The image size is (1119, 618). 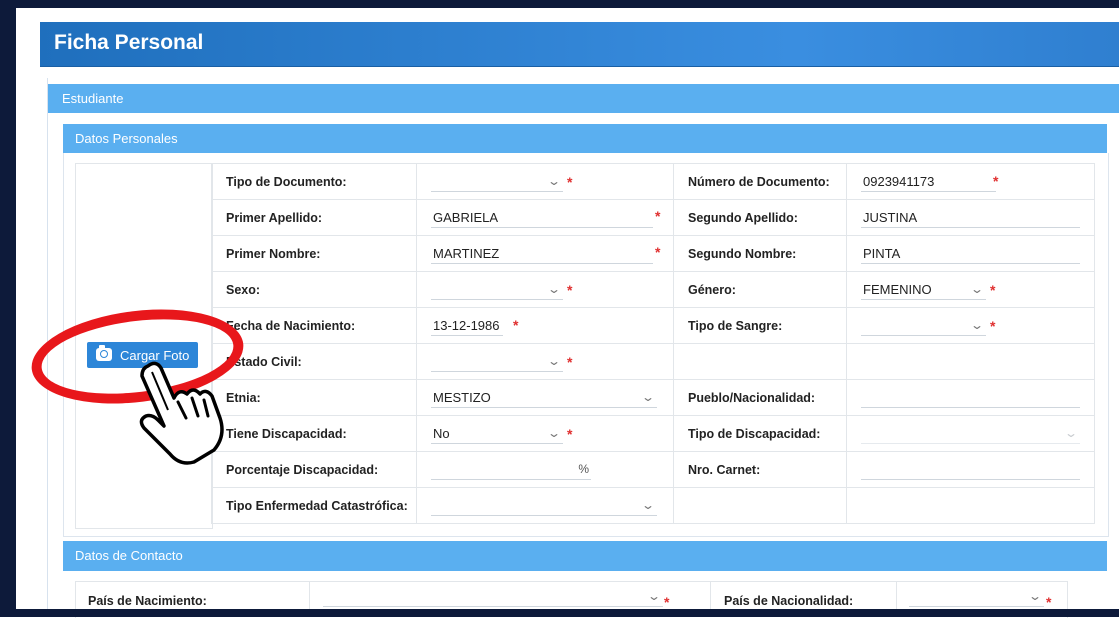 I want to click on porcentaje-discapacidad-input: %, so click(x=511, y=470).